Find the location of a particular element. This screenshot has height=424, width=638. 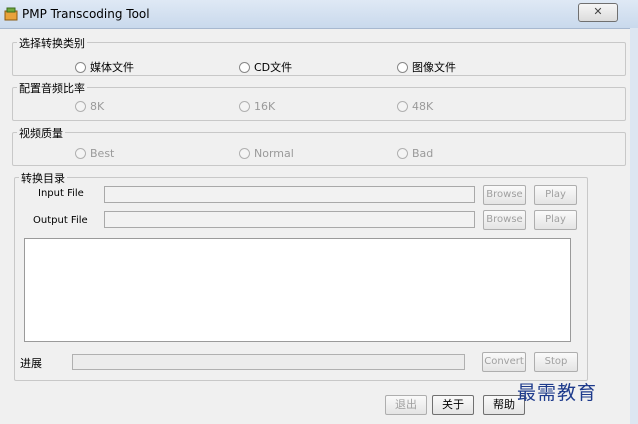

radio-label: 16K is located at coordinates (265, 106).